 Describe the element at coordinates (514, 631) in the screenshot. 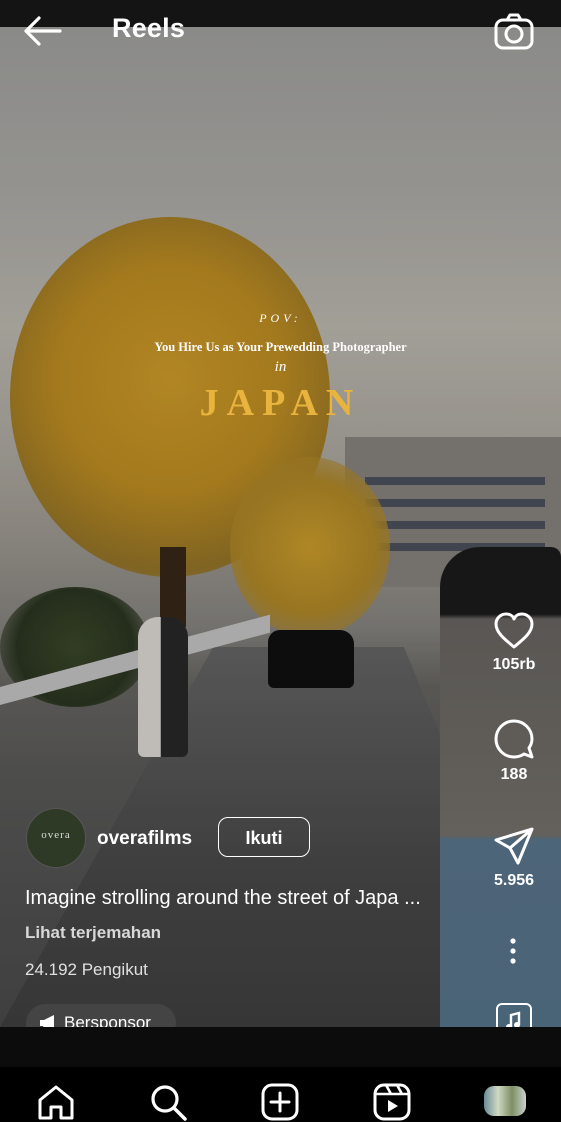

I see `heart-icon` at that location.